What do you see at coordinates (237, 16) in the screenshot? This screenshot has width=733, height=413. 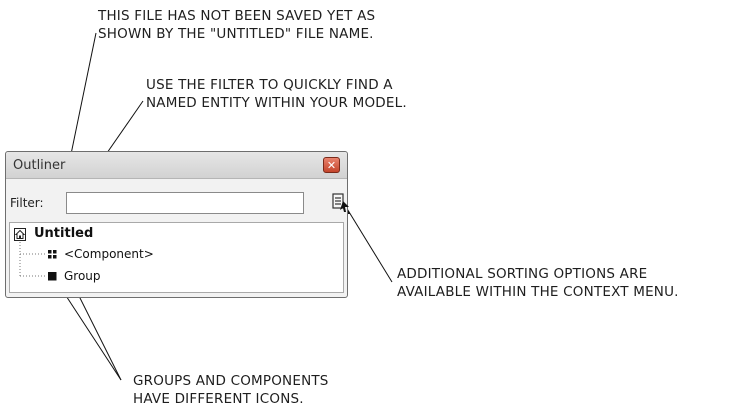 I see `untitled-callout-line-1: THIS FILE HAS NOT BEEN SAVED YET AS` at bounding box center [237, 16].